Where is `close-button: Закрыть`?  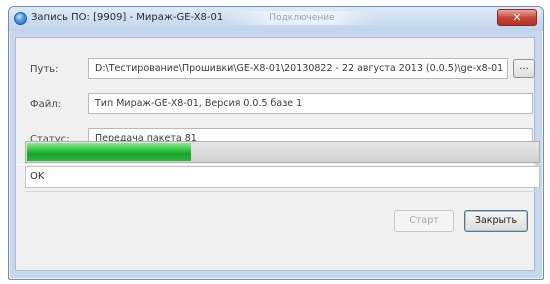 close-button: Закрыть is located at coordinates (496, 221).